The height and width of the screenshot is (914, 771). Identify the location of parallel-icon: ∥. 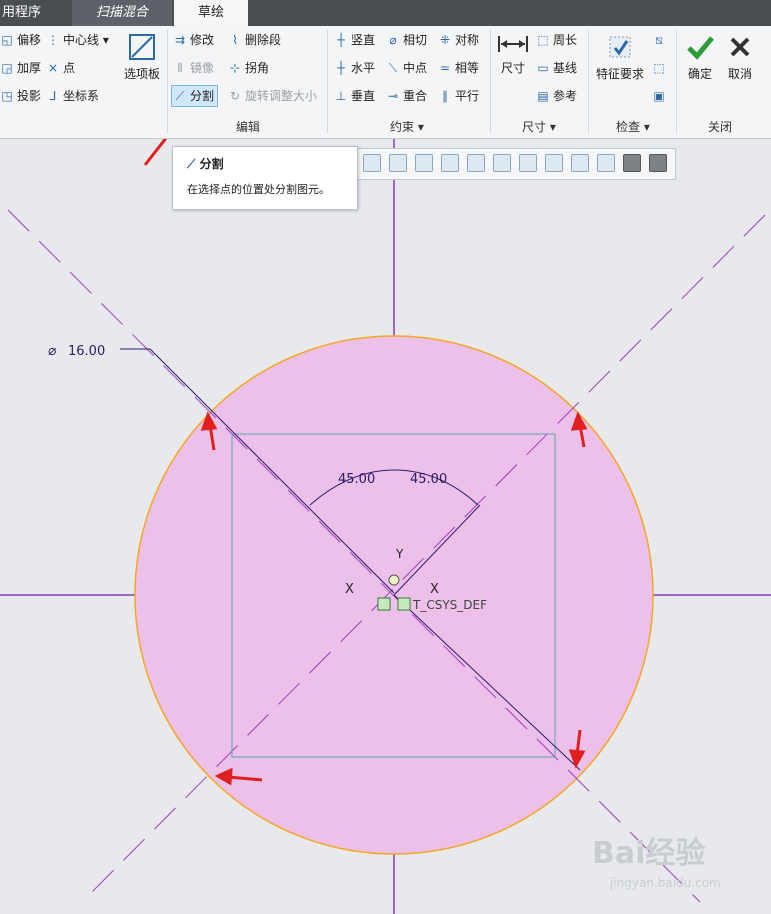
(445, 96).